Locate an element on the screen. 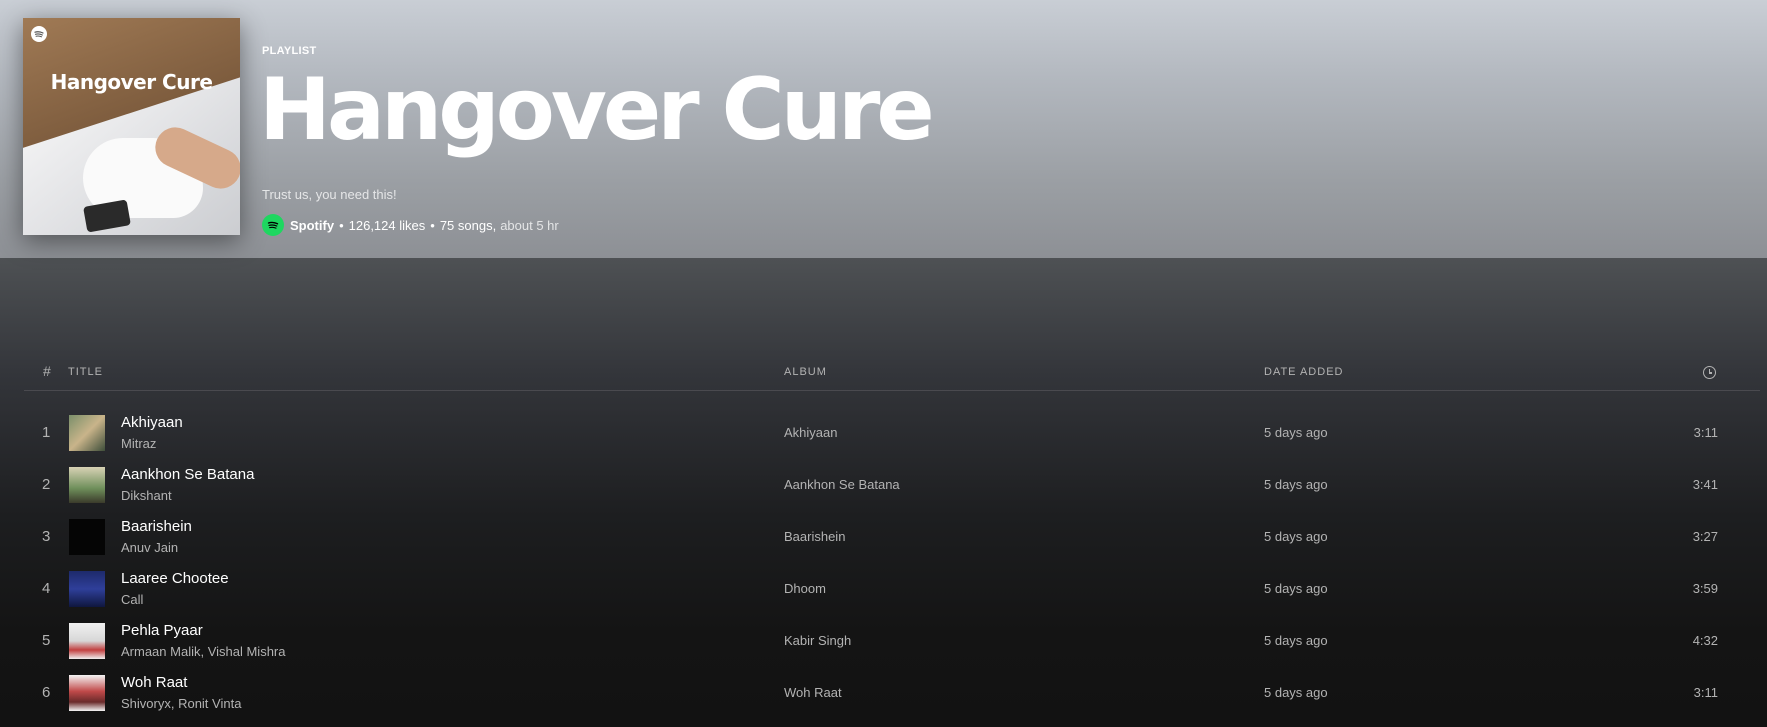 This screenshot has width=1767, height=727. track-album: Aankhon Se Batana is located at coordinates (842, 484).